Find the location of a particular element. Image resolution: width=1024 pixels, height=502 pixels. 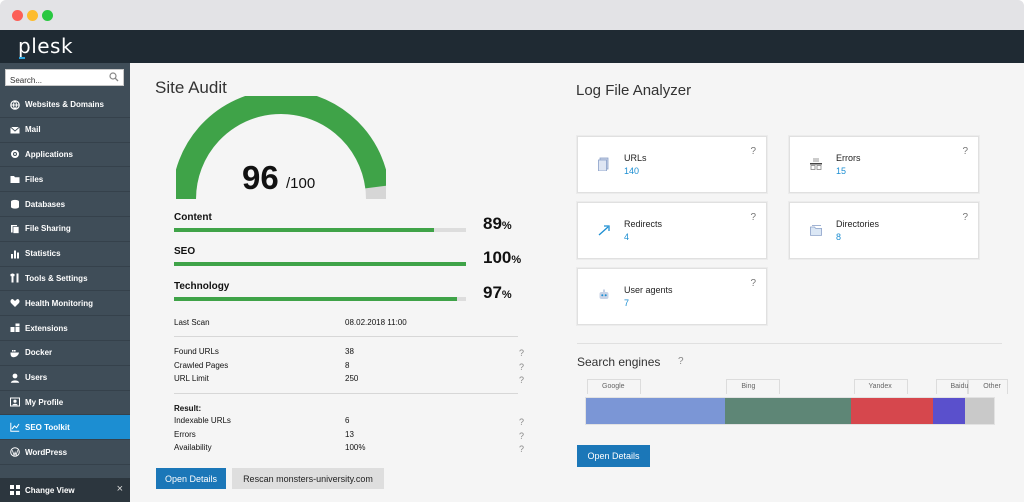

directories-card: Directories 8? is located at coordinates (884, 230).